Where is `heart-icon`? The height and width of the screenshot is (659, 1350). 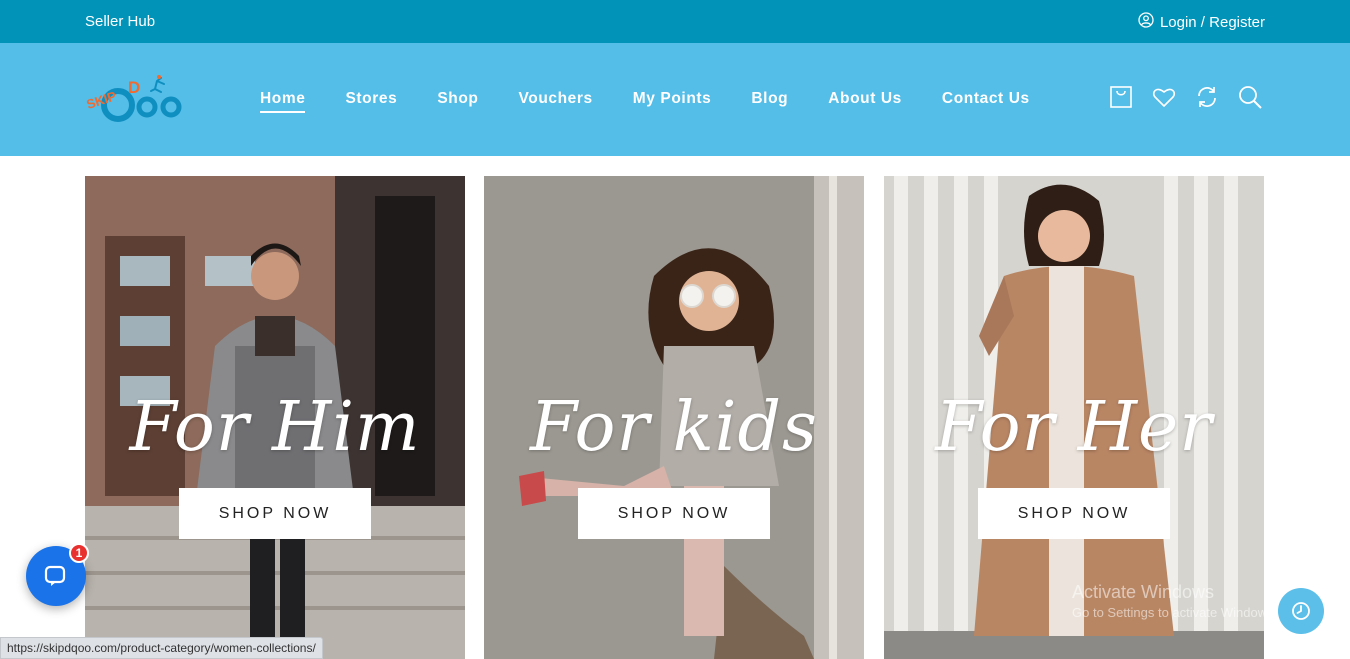 heart-icon is located at coordinates (1164, 97).